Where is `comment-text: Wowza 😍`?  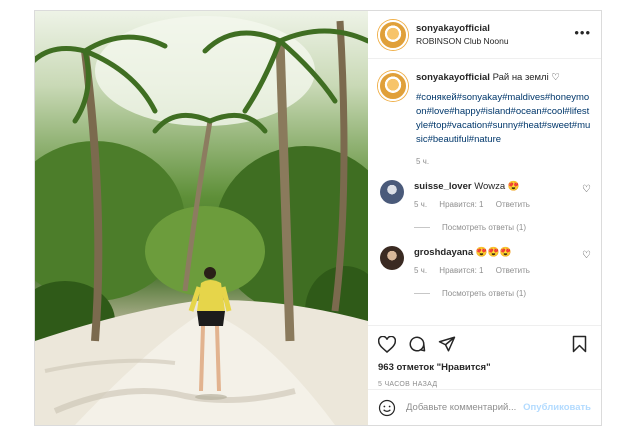 comment-text: Wowza 😍 is located at coordinates (497, 186).